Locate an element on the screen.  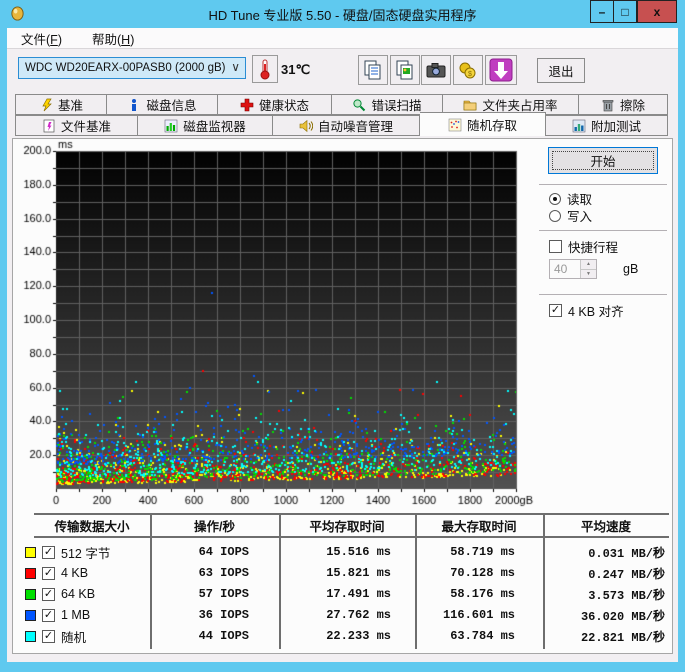
copy-text-button is located at coordinates (373, 70).